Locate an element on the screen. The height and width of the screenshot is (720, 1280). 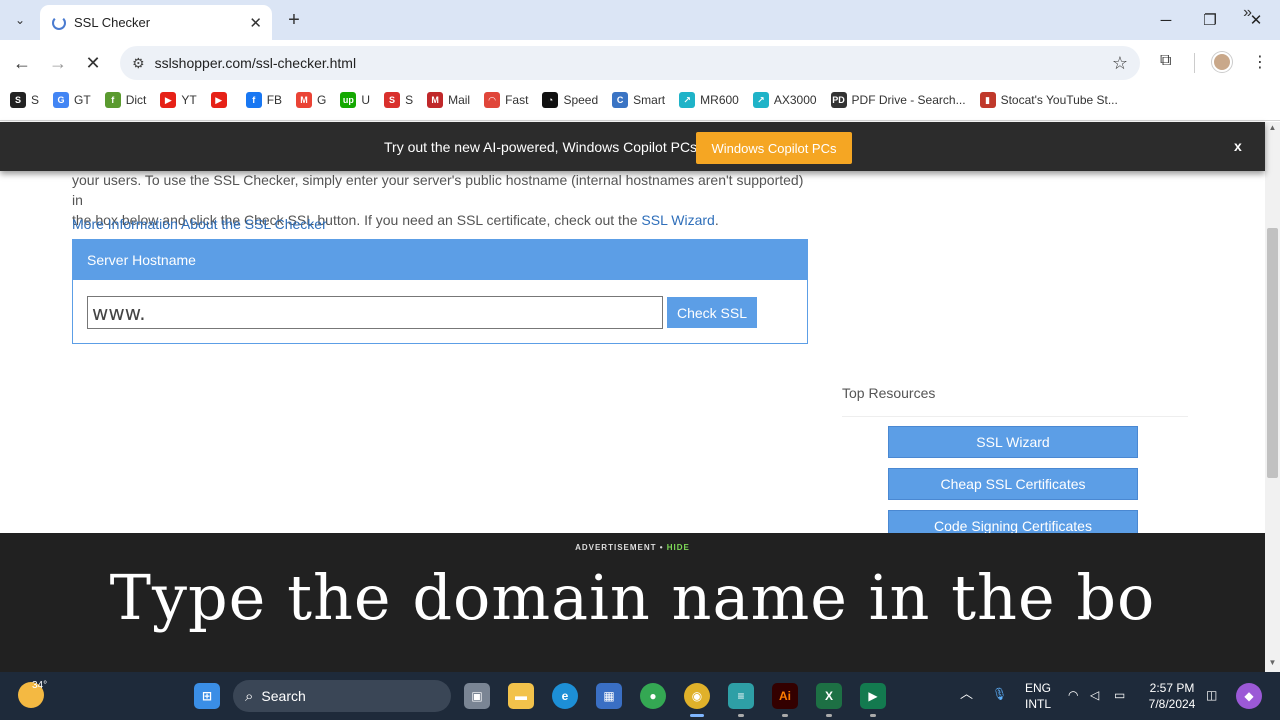
url-text: sslshopper.com/ssl-checker.html is located at coordinates (633, 63).